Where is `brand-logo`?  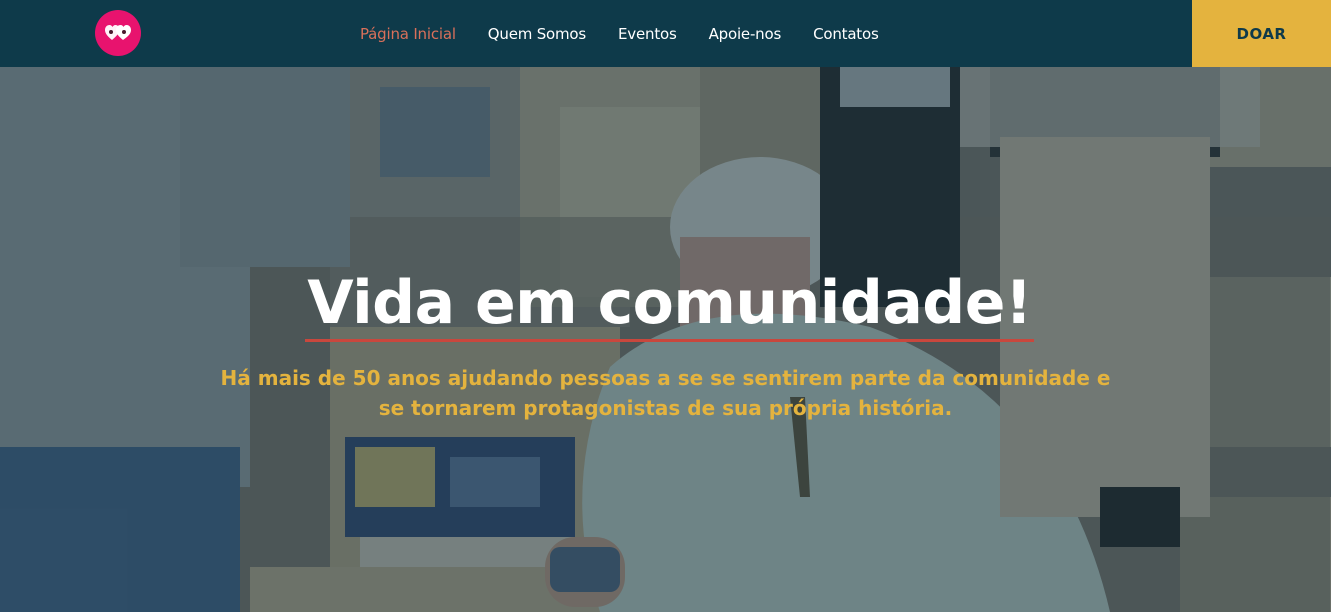 brand-logo is located at coordinates (118, 33).